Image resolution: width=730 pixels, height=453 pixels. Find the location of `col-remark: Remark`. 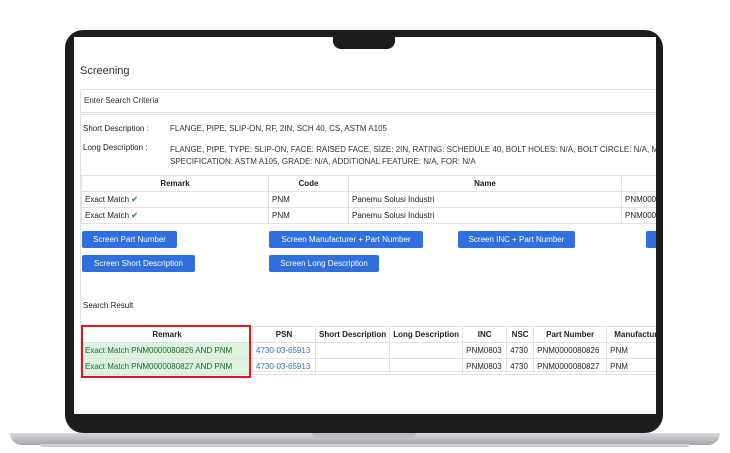

col-remark: Remark is located at coordinates (175, 183).